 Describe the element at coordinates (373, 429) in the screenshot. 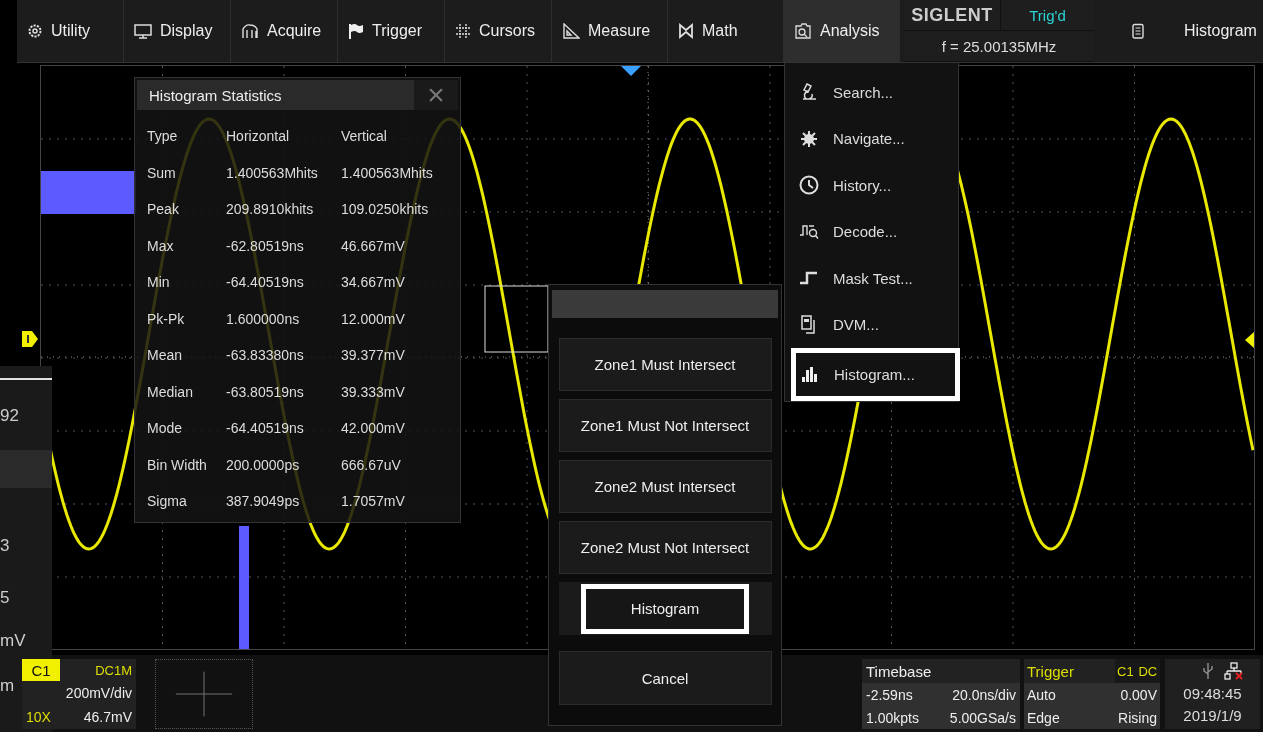

I see `table-cell-text: 42.000mV` at that location.